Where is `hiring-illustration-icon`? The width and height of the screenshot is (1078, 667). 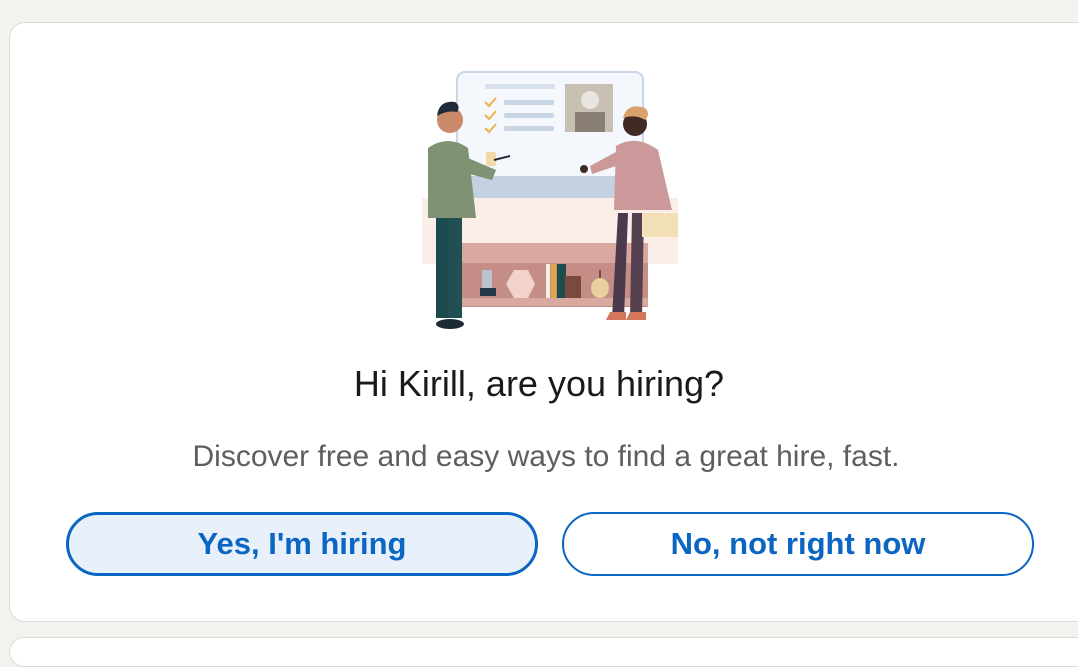
hiring-illustration-icon is located at coordinates (550, 200).